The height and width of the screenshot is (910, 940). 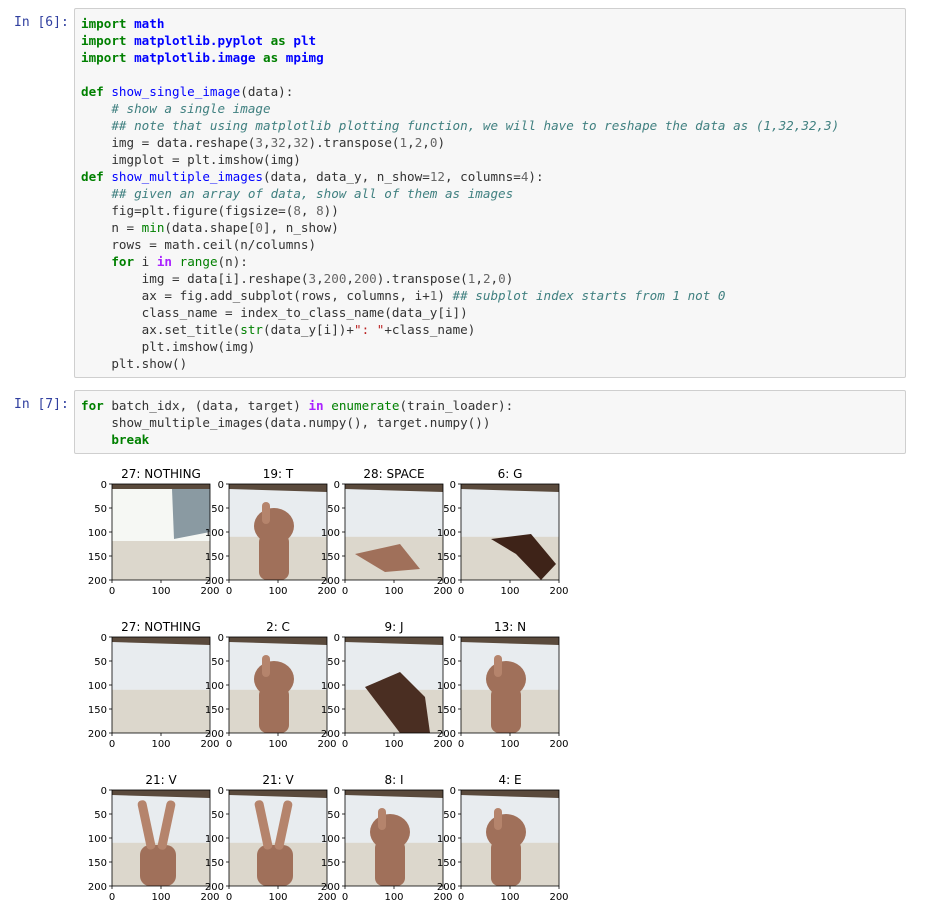 I want to click on code-line: plt.show(), so click(x=460, y=363).